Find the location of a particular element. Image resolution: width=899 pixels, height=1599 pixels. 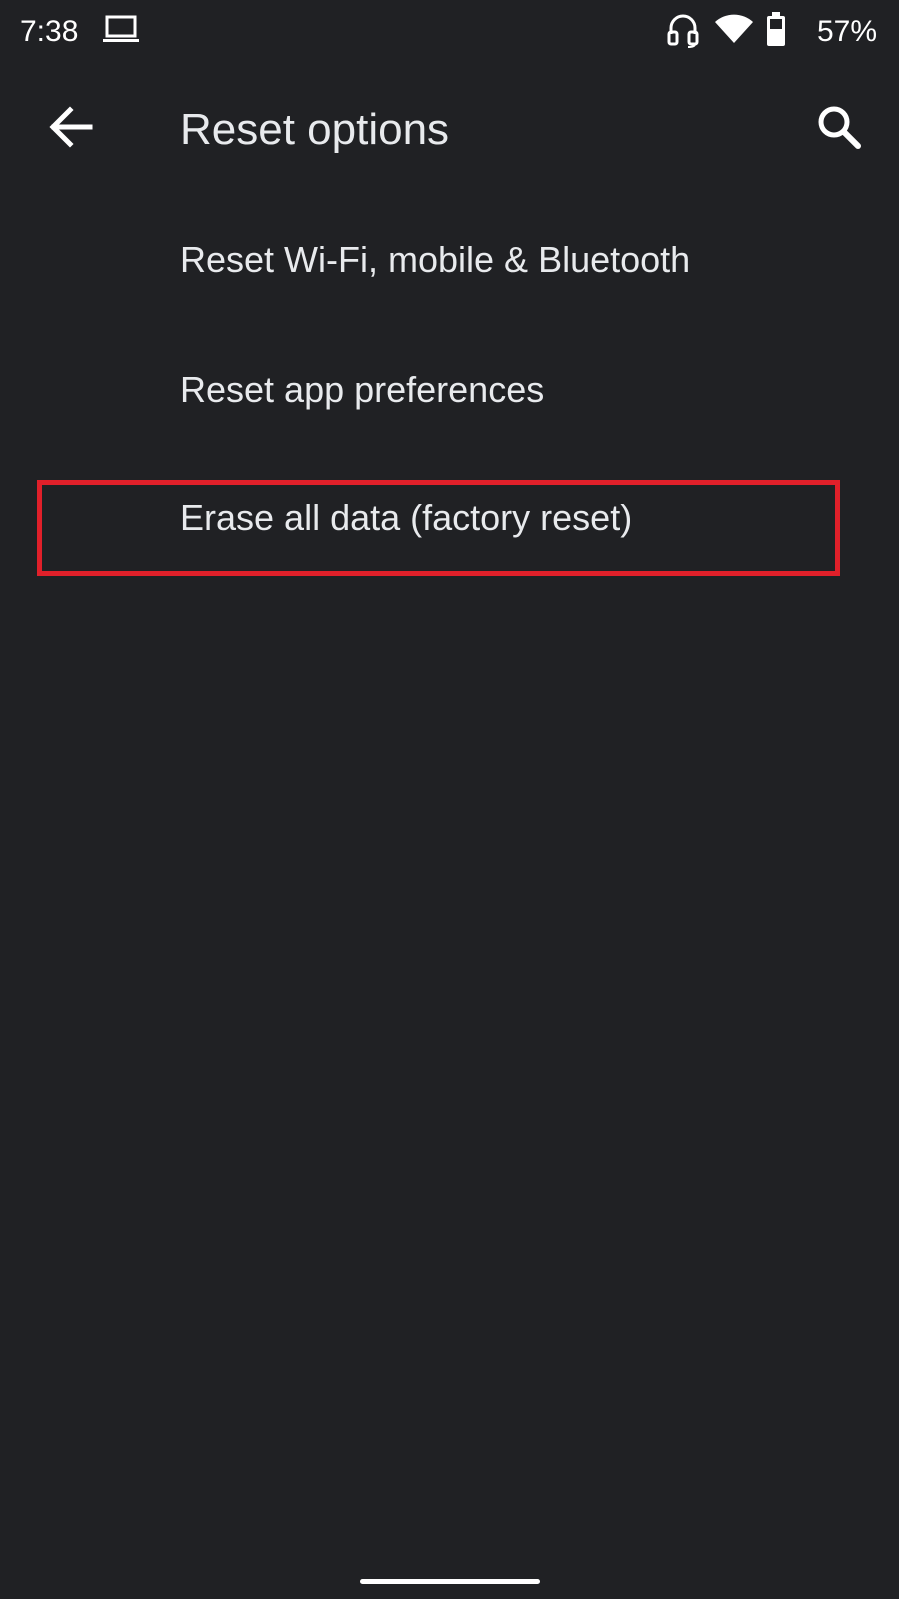

list-item-label: Reset Wi-Fi, mobile & Bluetooth is located at coordinates (435, 259).